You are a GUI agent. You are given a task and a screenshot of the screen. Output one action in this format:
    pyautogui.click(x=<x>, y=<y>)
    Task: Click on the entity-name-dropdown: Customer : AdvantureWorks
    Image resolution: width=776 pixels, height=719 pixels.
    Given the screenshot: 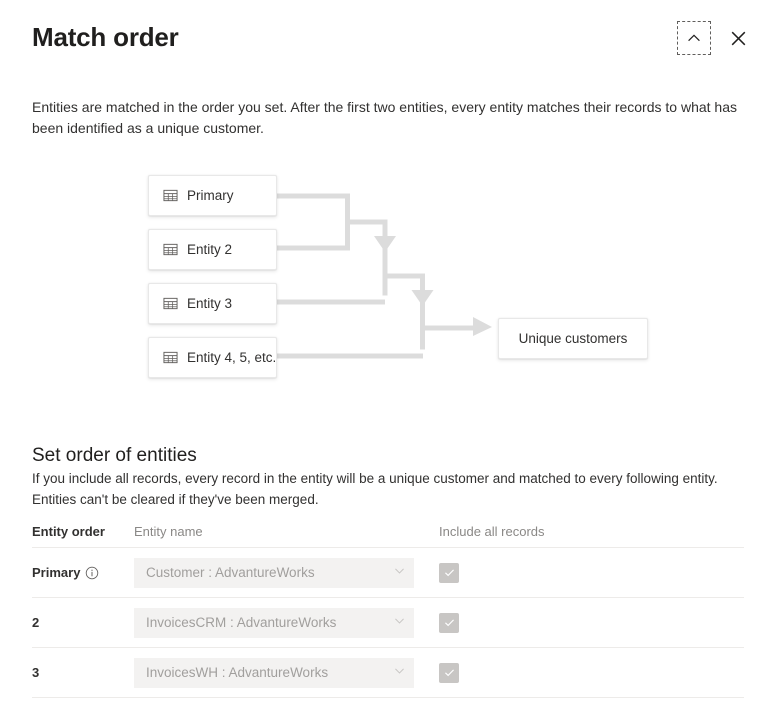 What is the action you would take?
    pyautogui.click(x=274, y=572)
    